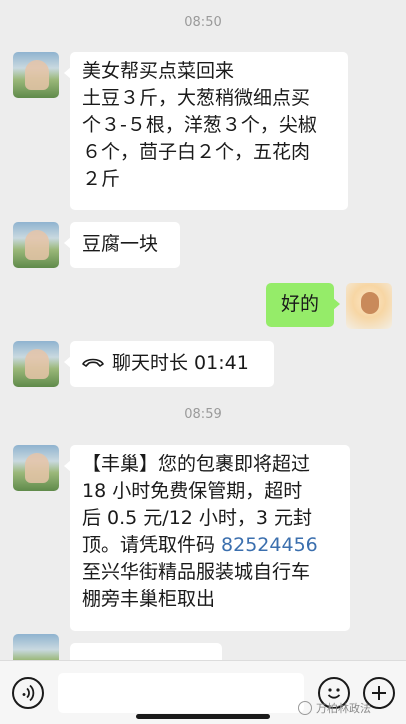  Describe the element at coordinates (196, 572) in the screenshot. I see `message-line: 至兴华街精品服装城自行车` at that location.